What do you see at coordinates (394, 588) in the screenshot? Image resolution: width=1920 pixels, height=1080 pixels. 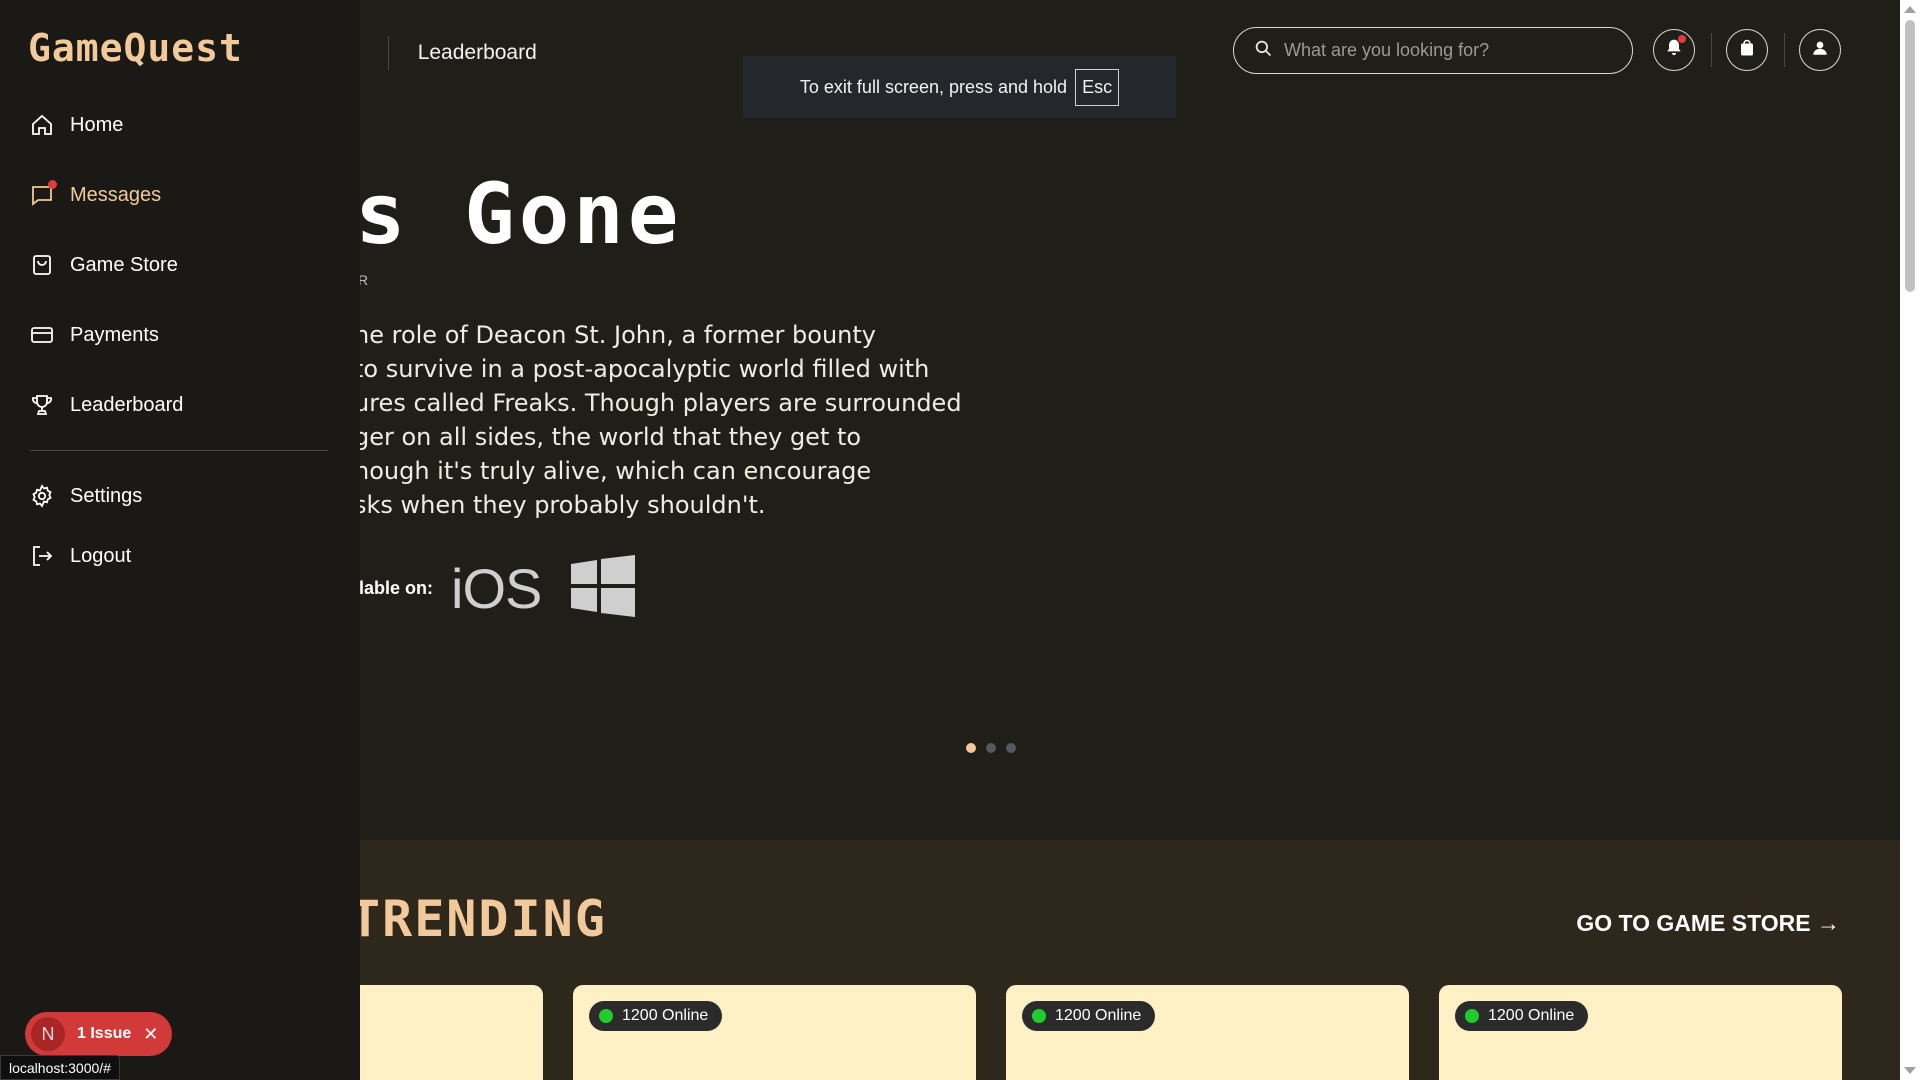 I see `available-label: ilable on:` at bounding box center [394, 588].